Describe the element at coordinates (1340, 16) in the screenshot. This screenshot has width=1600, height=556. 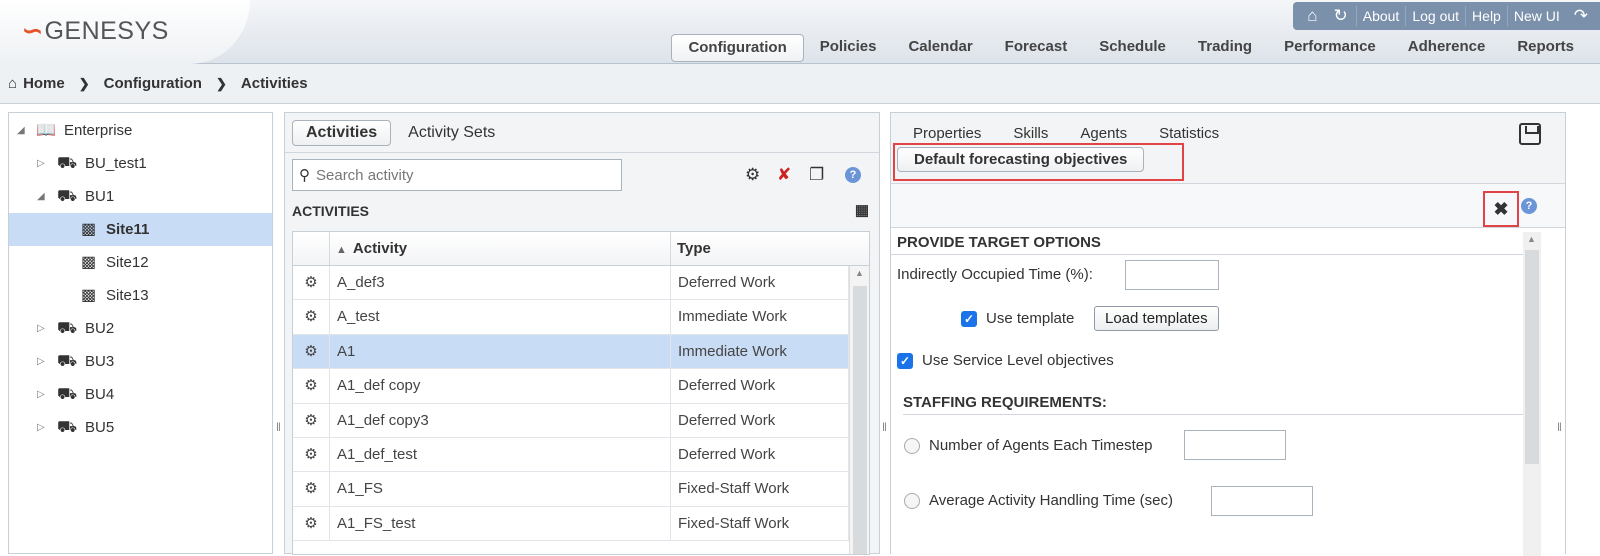
I see `refresh-icon: ↻` at that location.